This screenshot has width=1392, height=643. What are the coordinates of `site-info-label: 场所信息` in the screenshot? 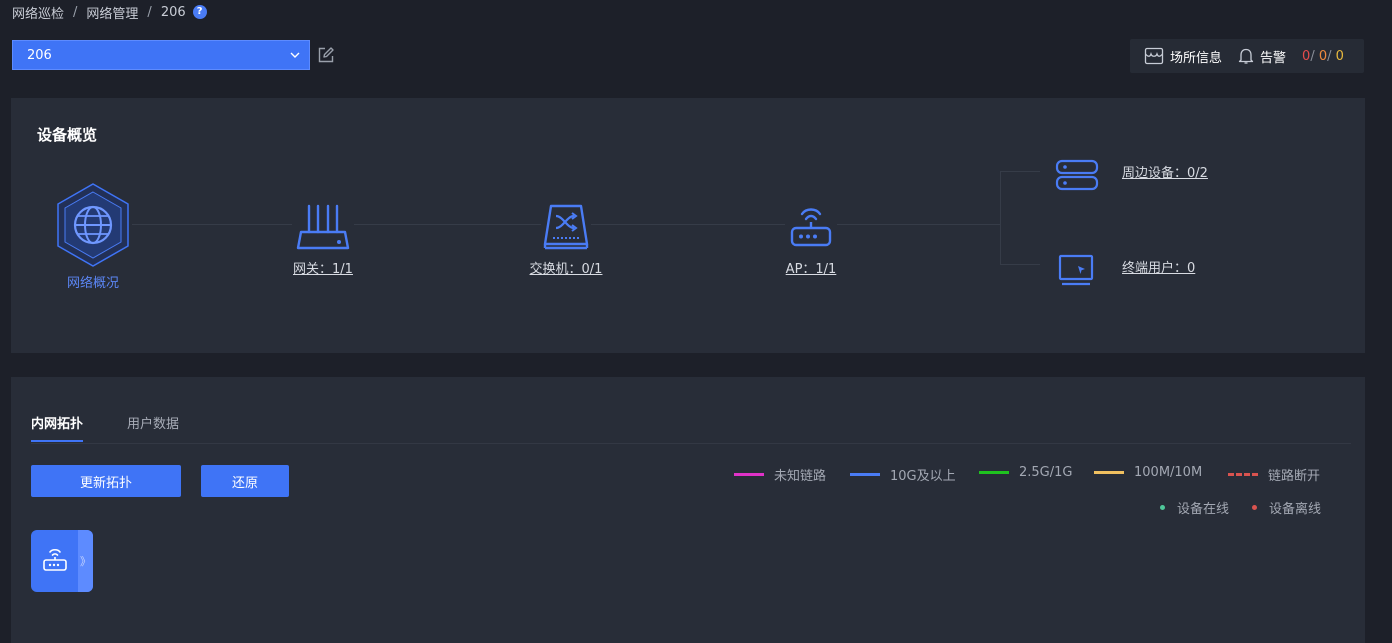 It's located at (1196, 58).